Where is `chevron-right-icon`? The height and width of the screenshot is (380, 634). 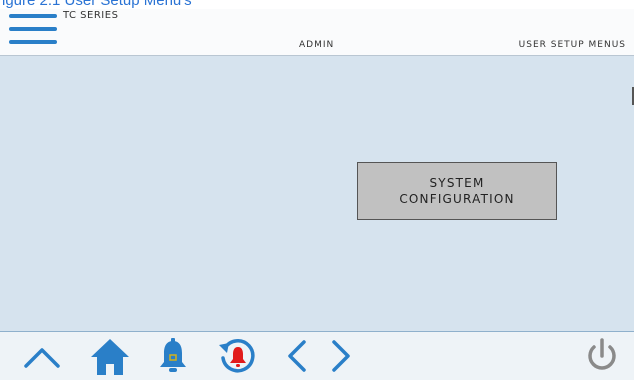 chevron-right-icon is located at coordinates (341, 356).